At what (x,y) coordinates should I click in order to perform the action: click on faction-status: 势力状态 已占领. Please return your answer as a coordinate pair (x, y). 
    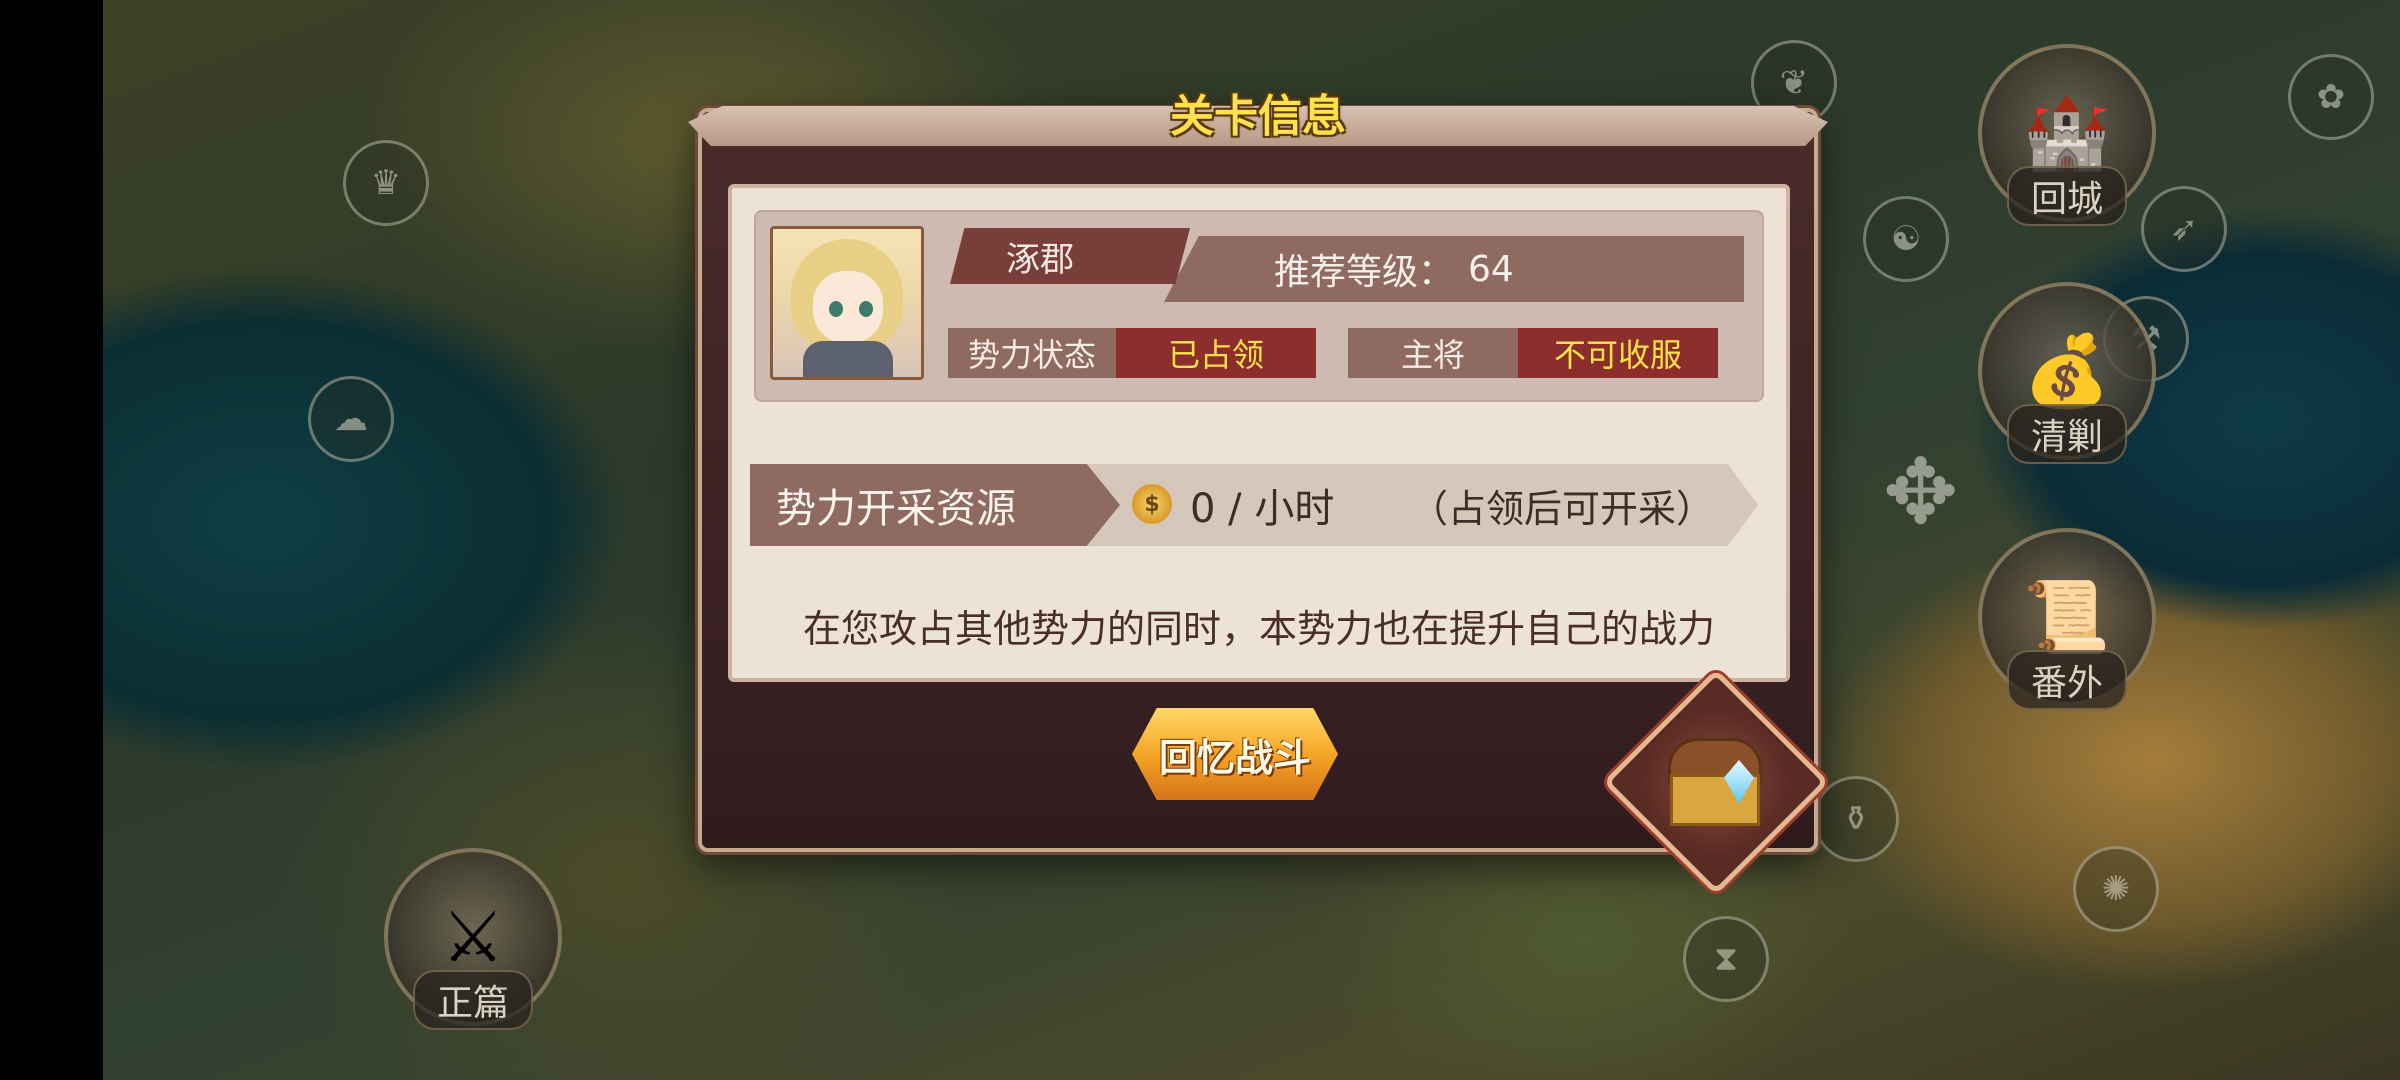
    Looking at the image, I should click on (1132, 353).